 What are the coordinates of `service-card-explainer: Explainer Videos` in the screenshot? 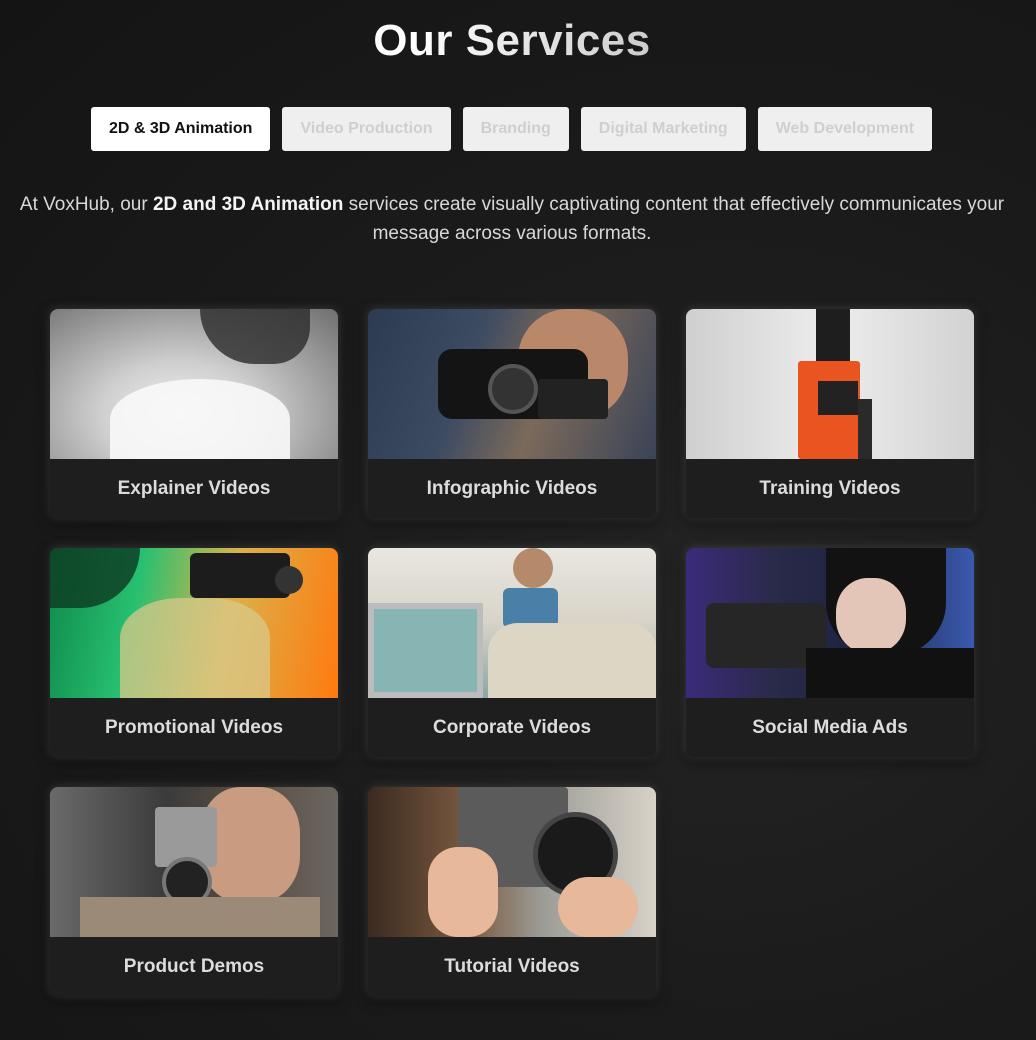 It's located at (194, 413).